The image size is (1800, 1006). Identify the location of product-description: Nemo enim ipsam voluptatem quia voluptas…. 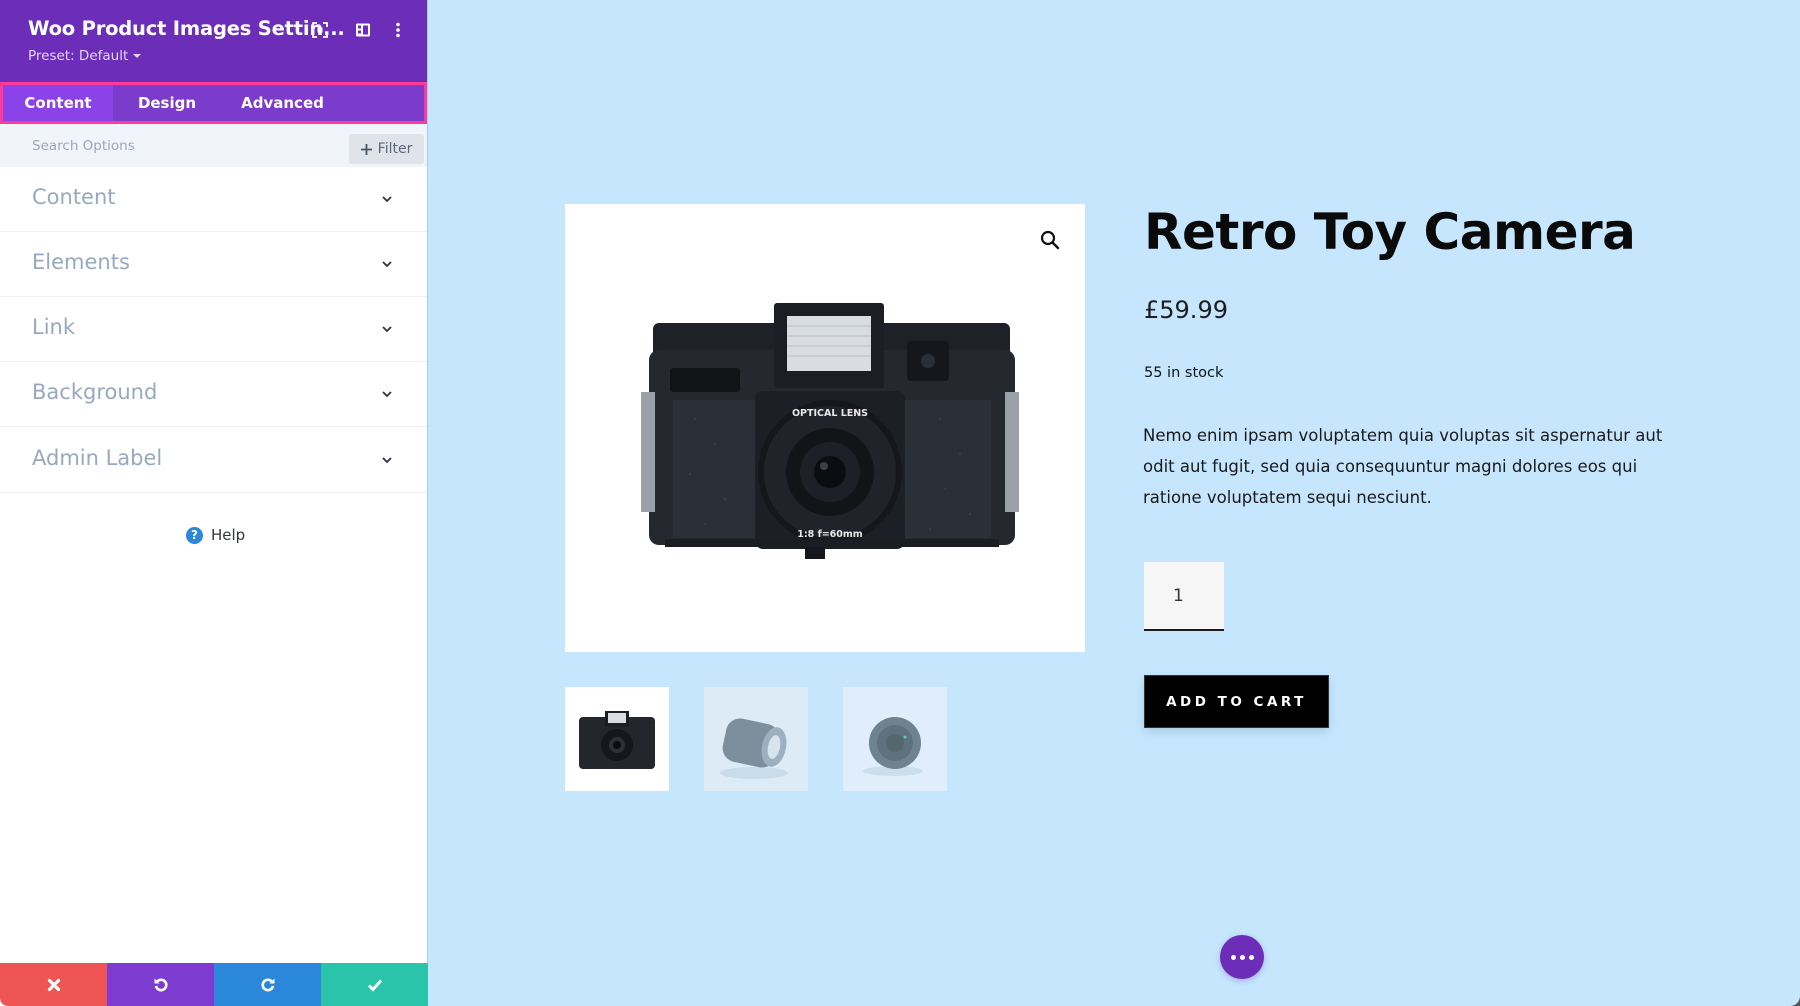
(1403, 466).